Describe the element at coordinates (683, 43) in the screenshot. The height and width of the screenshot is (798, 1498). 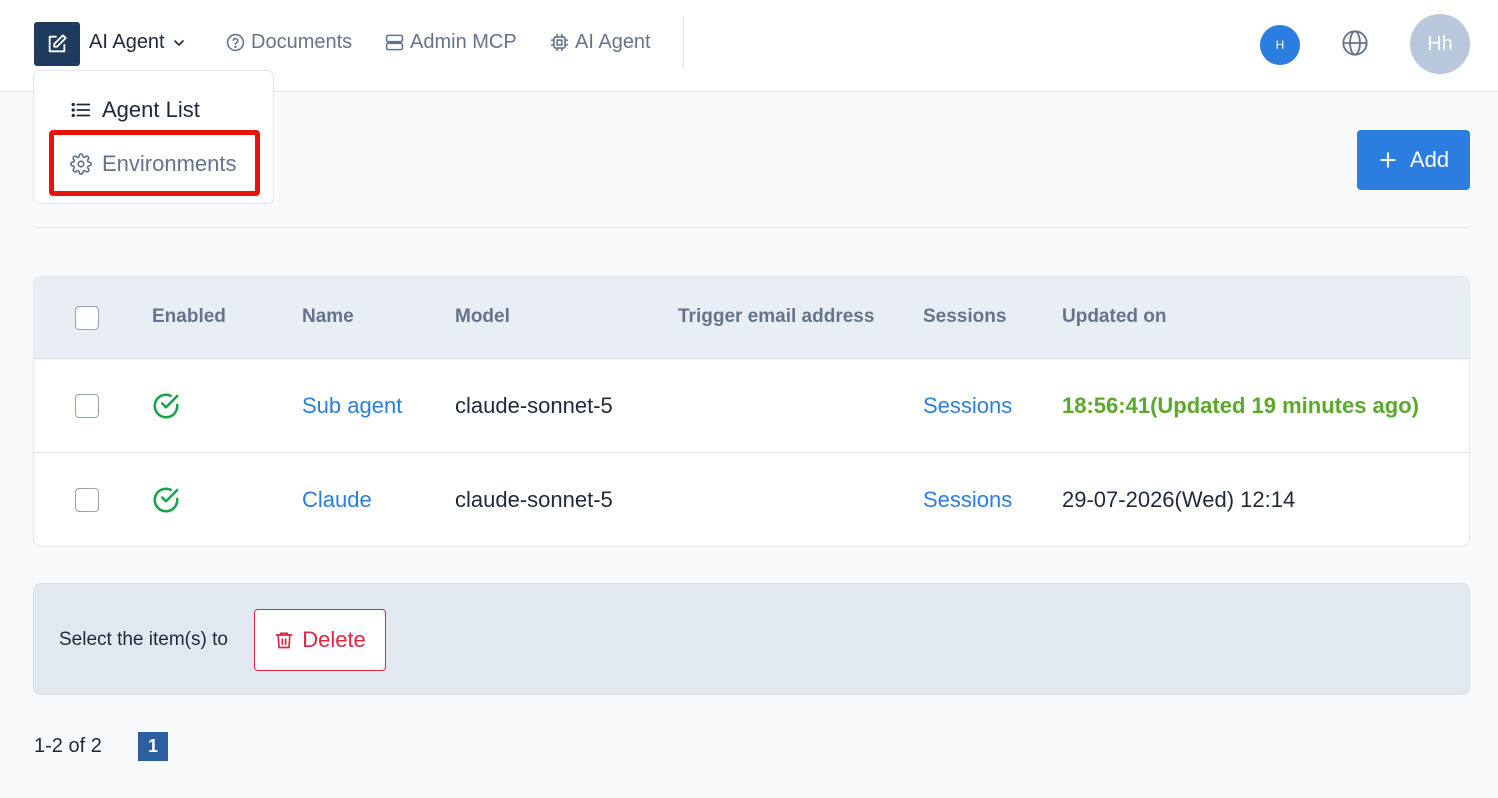
I see `nav-divider` at that location.